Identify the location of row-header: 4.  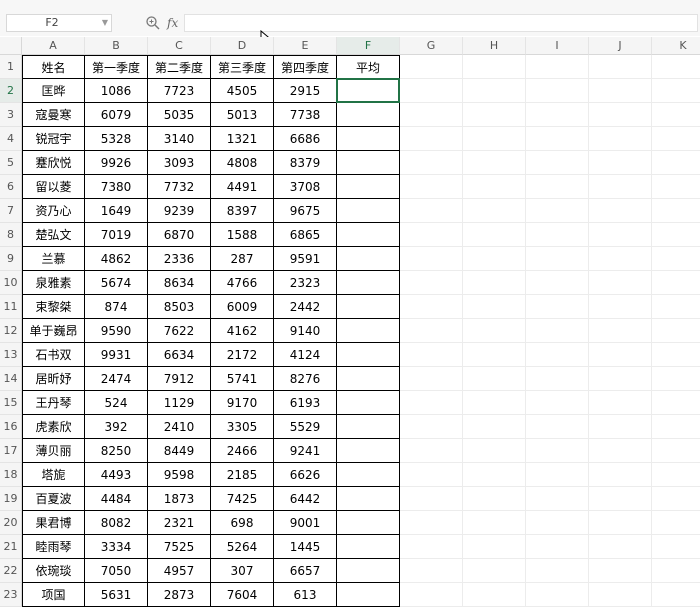
(11, 139).